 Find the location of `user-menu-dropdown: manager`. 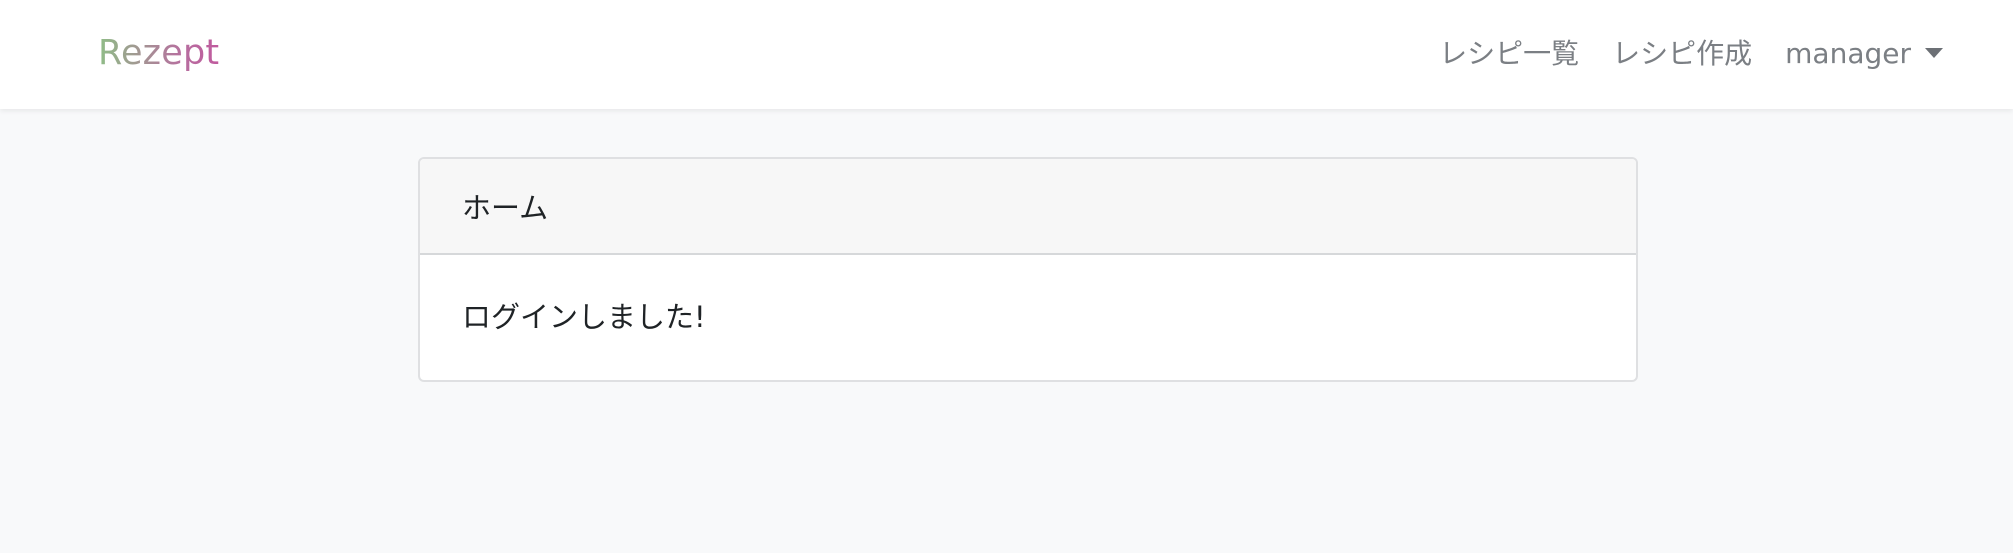

user-menu-dropdown: manager is located at coordinates (1864, 54).